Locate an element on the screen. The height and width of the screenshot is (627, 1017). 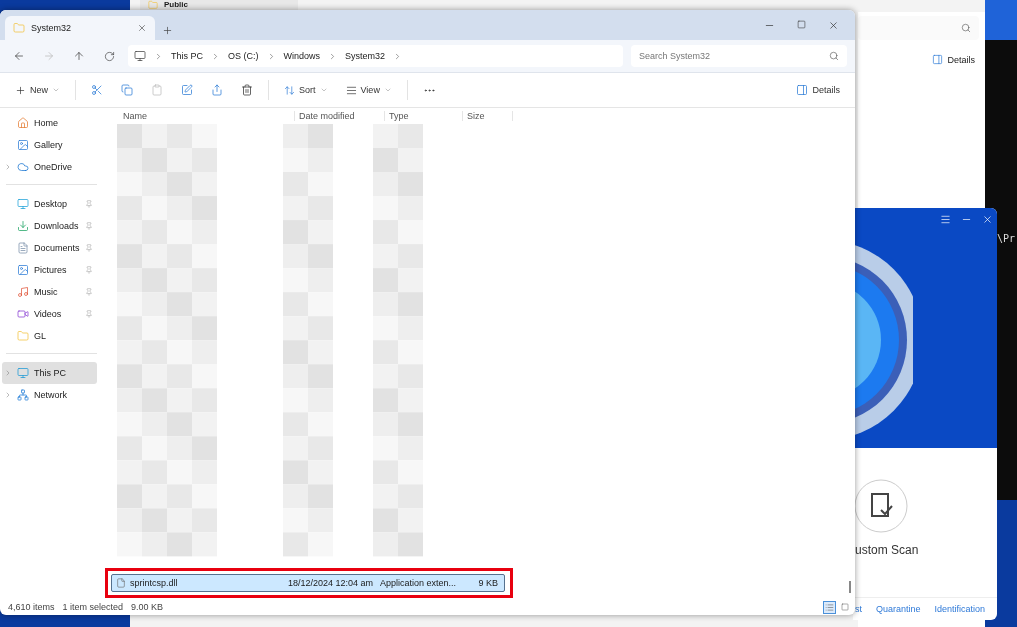
address-bar: This PC OS (C:) Windows System32 is located at coordinates (375, 56).